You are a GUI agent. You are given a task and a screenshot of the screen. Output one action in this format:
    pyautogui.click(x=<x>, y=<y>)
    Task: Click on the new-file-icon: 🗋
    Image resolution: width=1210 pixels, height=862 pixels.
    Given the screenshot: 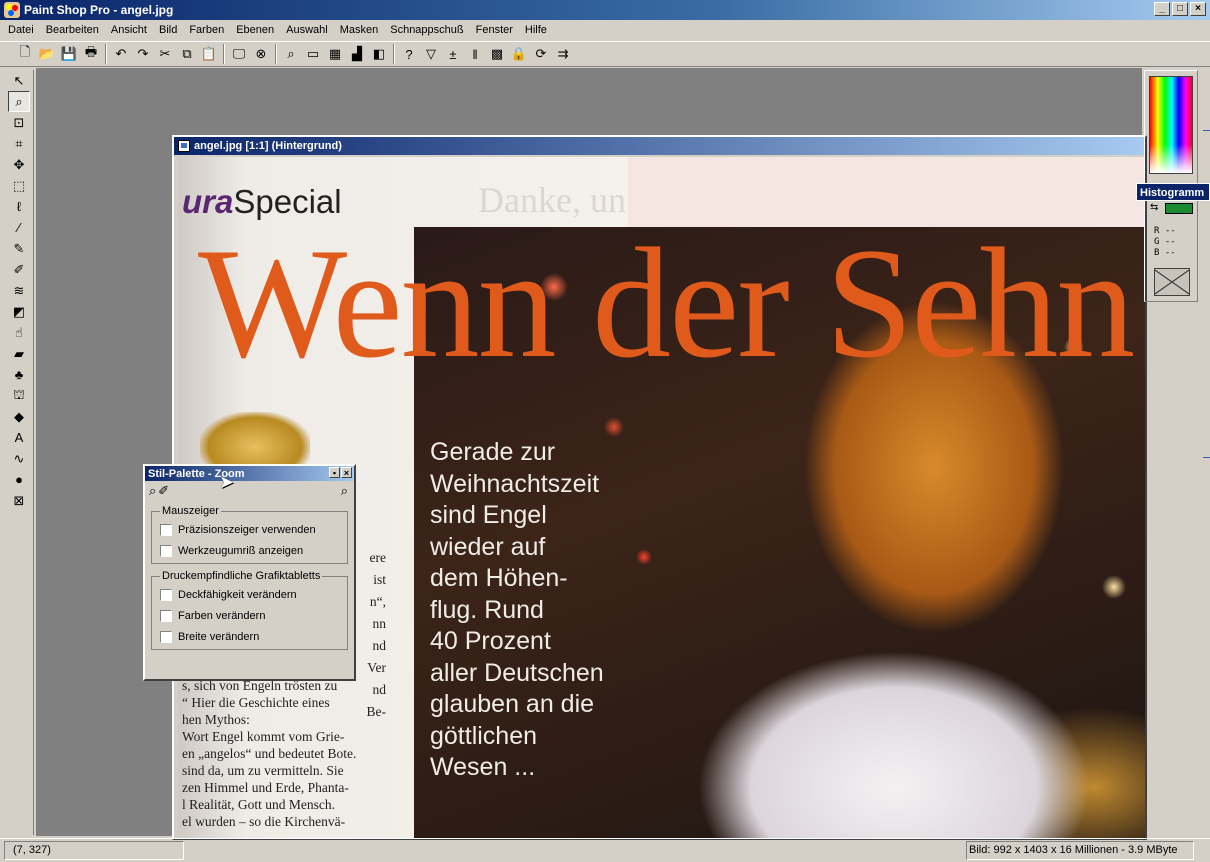 What is the action you would take?
    pyautogui.click(x=25, y=54)
    